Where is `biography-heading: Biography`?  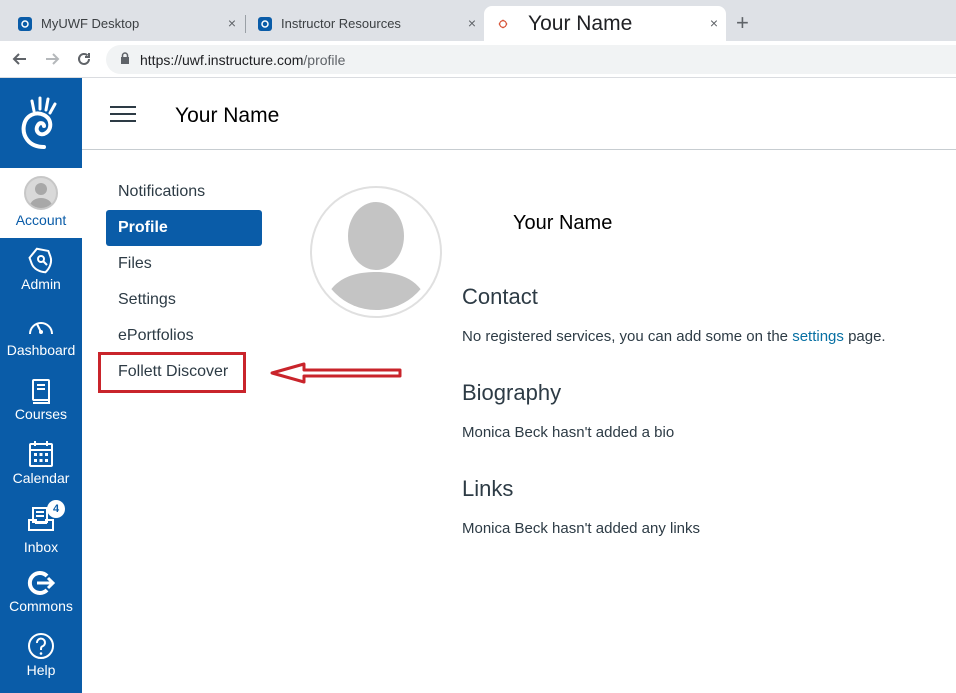 biography-heading: Biography is located at coordinates (512, 392).